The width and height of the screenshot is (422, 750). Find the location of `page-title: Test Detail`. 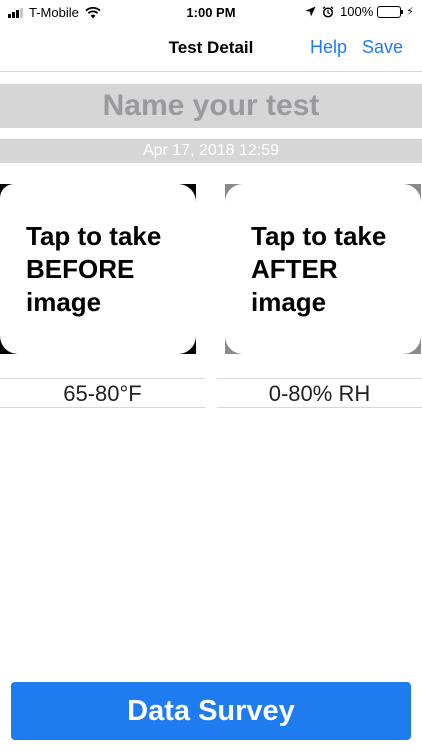

page-title: Test Detail is located at coordinates (211, 47).